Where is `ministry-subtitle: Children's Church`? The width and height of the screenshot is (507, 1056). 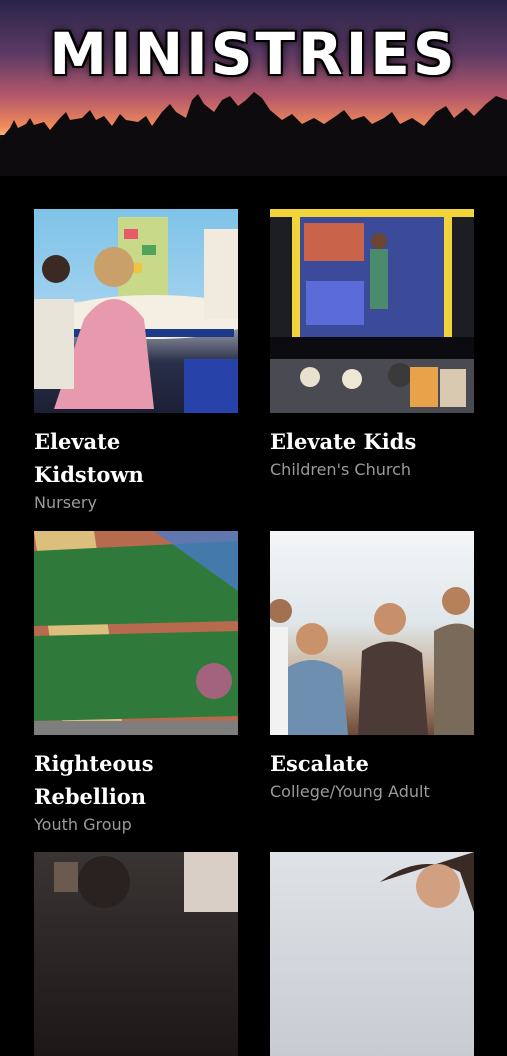 ministry-subtitle: Children's Church is located at coordinates (341, 469).